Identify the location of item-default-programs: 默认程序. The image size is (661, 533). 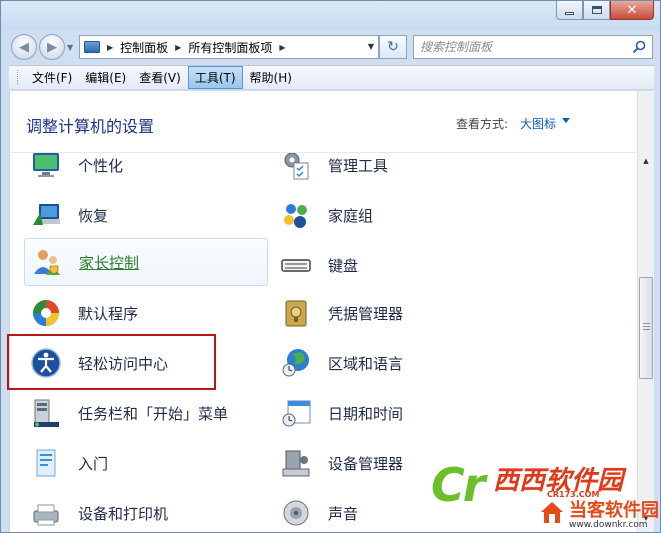
(146, 313).